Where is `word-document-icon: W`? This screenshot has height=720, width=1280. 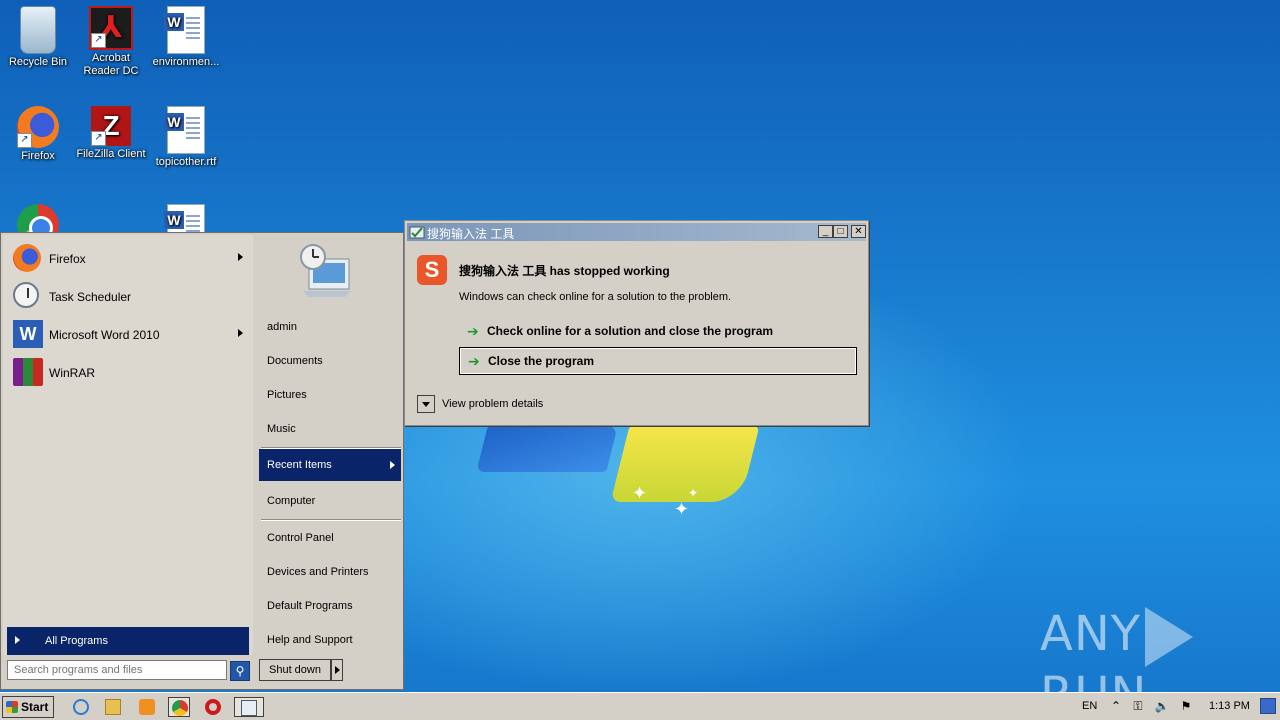
word-document-icon: W is located at coordinates (184, 30).